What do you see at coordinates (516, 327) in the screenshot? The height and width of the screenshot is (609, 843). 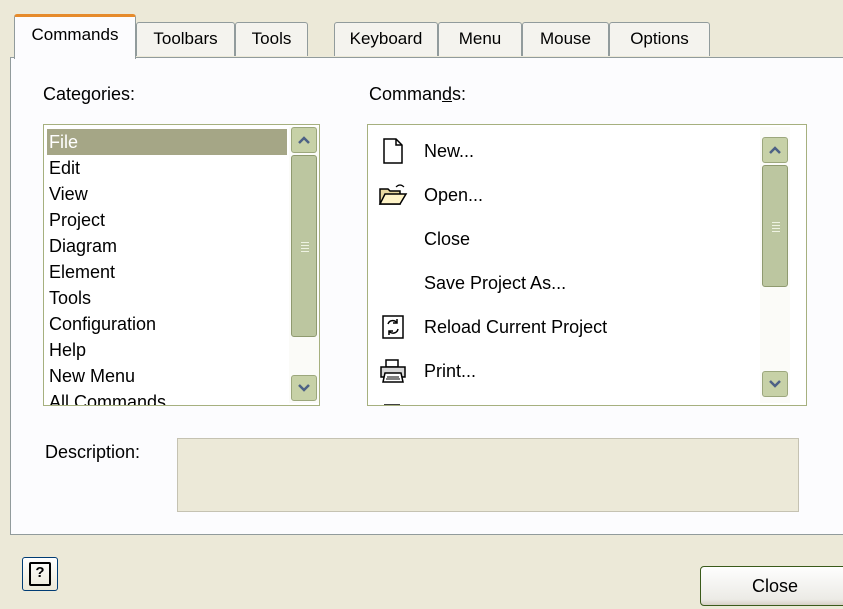 I see `command-label: Reload Current Project` at bounding box center [516, 327].